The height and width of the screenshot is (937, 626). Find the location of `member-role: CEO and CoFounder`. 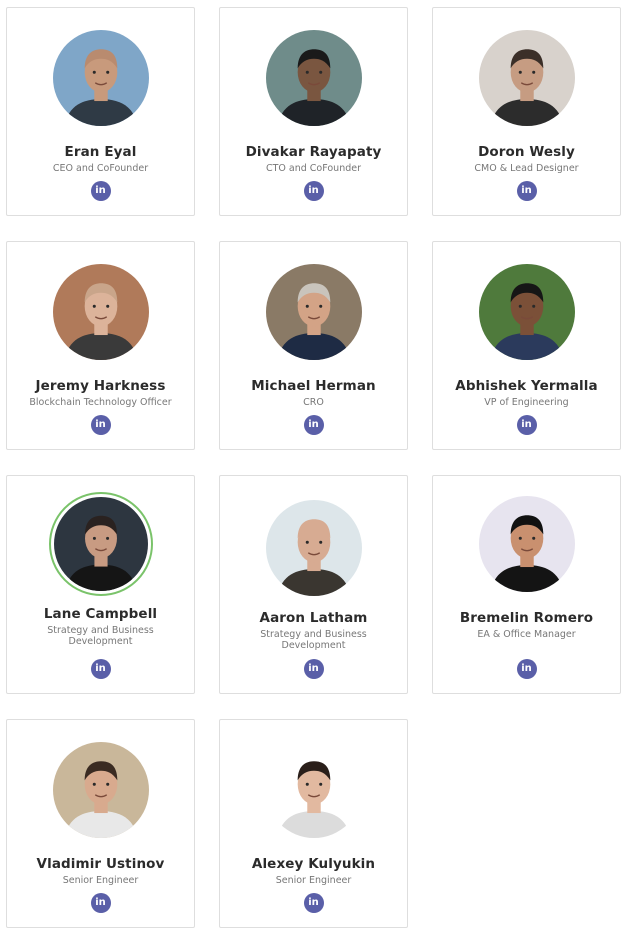

member-role: CEO and CoFounder is located at coordinates (100, 168).